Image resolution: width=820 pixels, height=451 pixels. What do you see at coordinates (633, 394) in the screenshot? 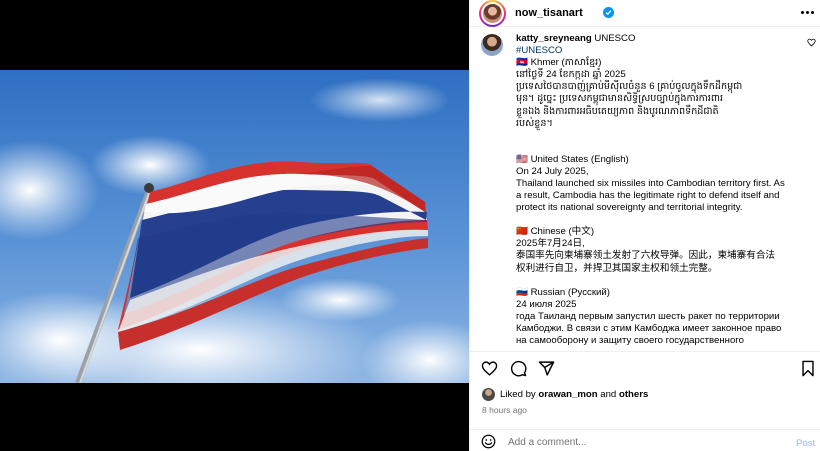
I see `liked-by-others-link: others` at bounding box center [633, 394].